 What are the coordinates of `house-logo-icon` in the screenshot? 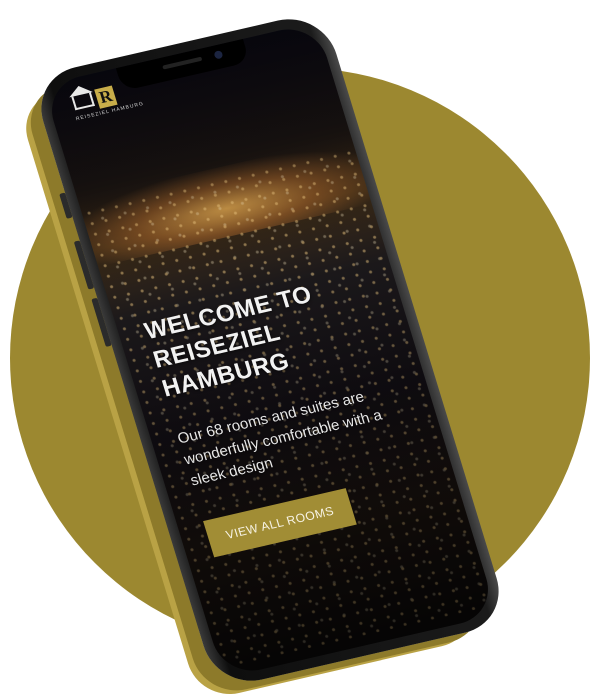 It's located at (83, 101).